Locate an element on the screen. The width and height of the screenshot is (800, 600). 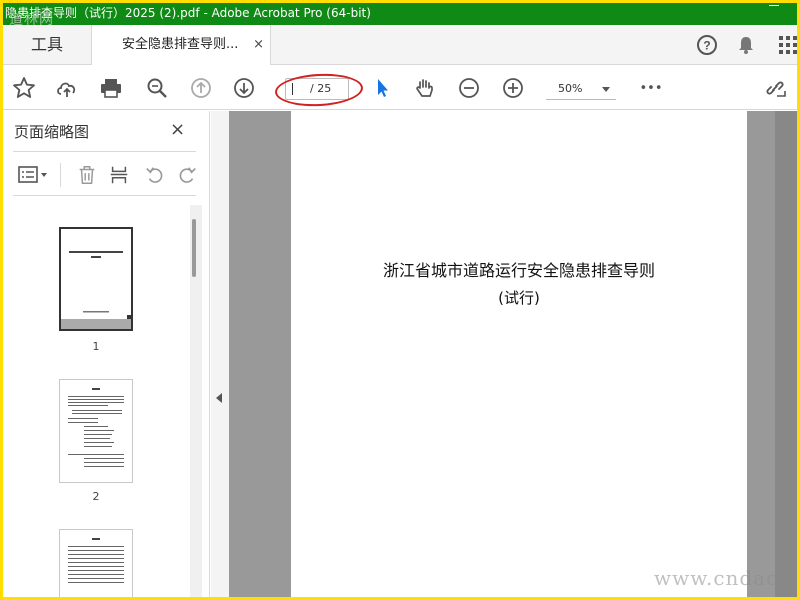
apps-grid-icon is located at coordinates (785, 45).